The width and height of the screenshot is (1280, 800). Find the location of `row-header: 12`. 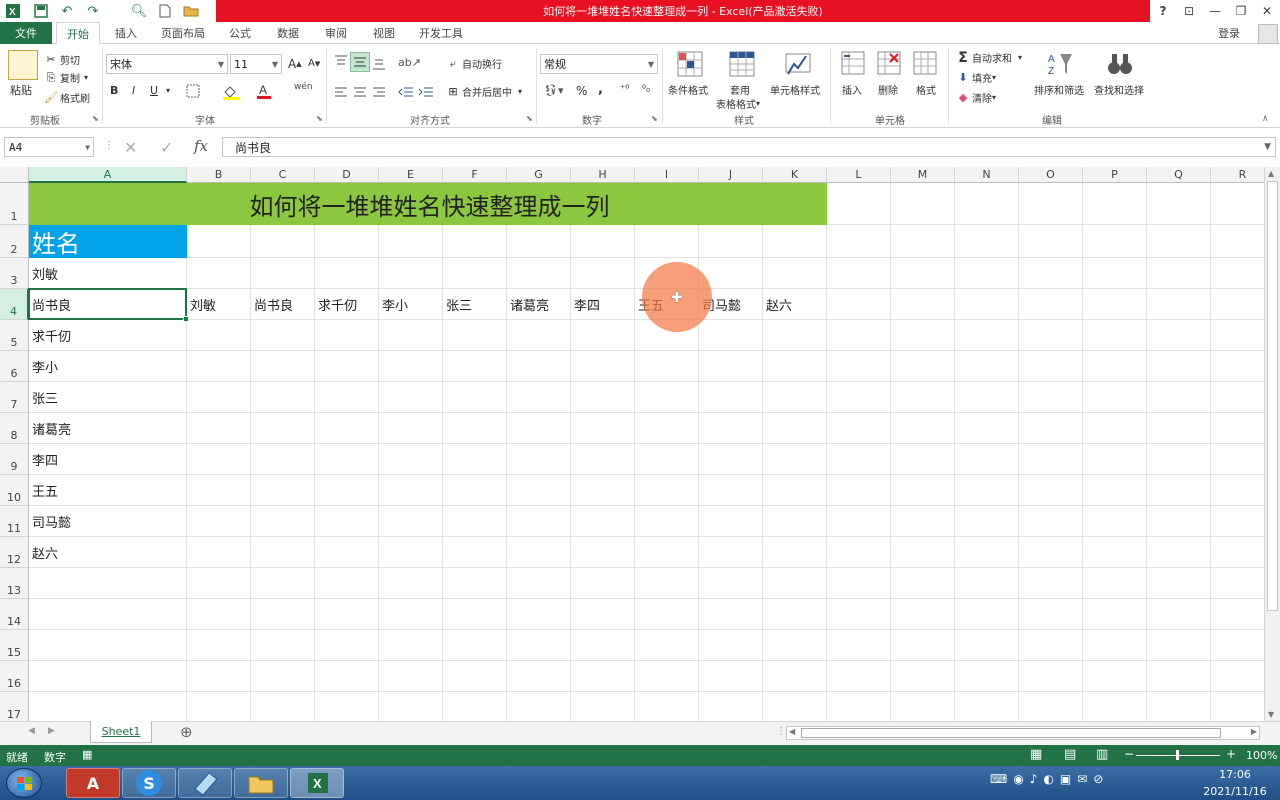

row-header: 12 is located at coordinates (14, 552).